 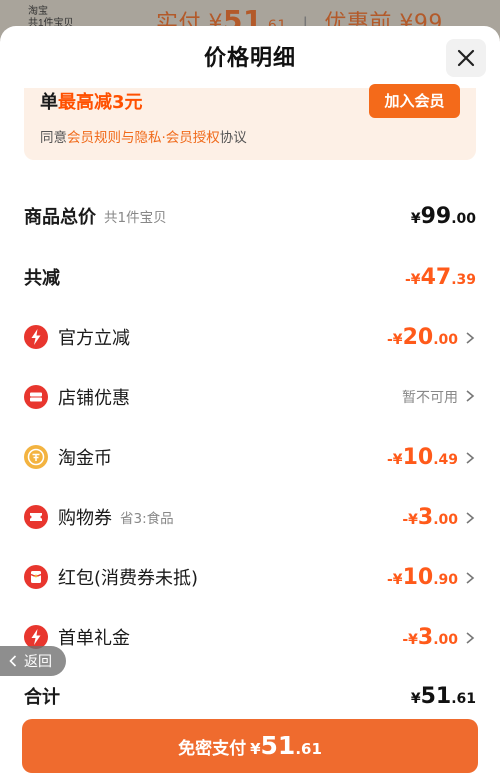 I want to click on back-label: 返回, so click(x=38, y=662).